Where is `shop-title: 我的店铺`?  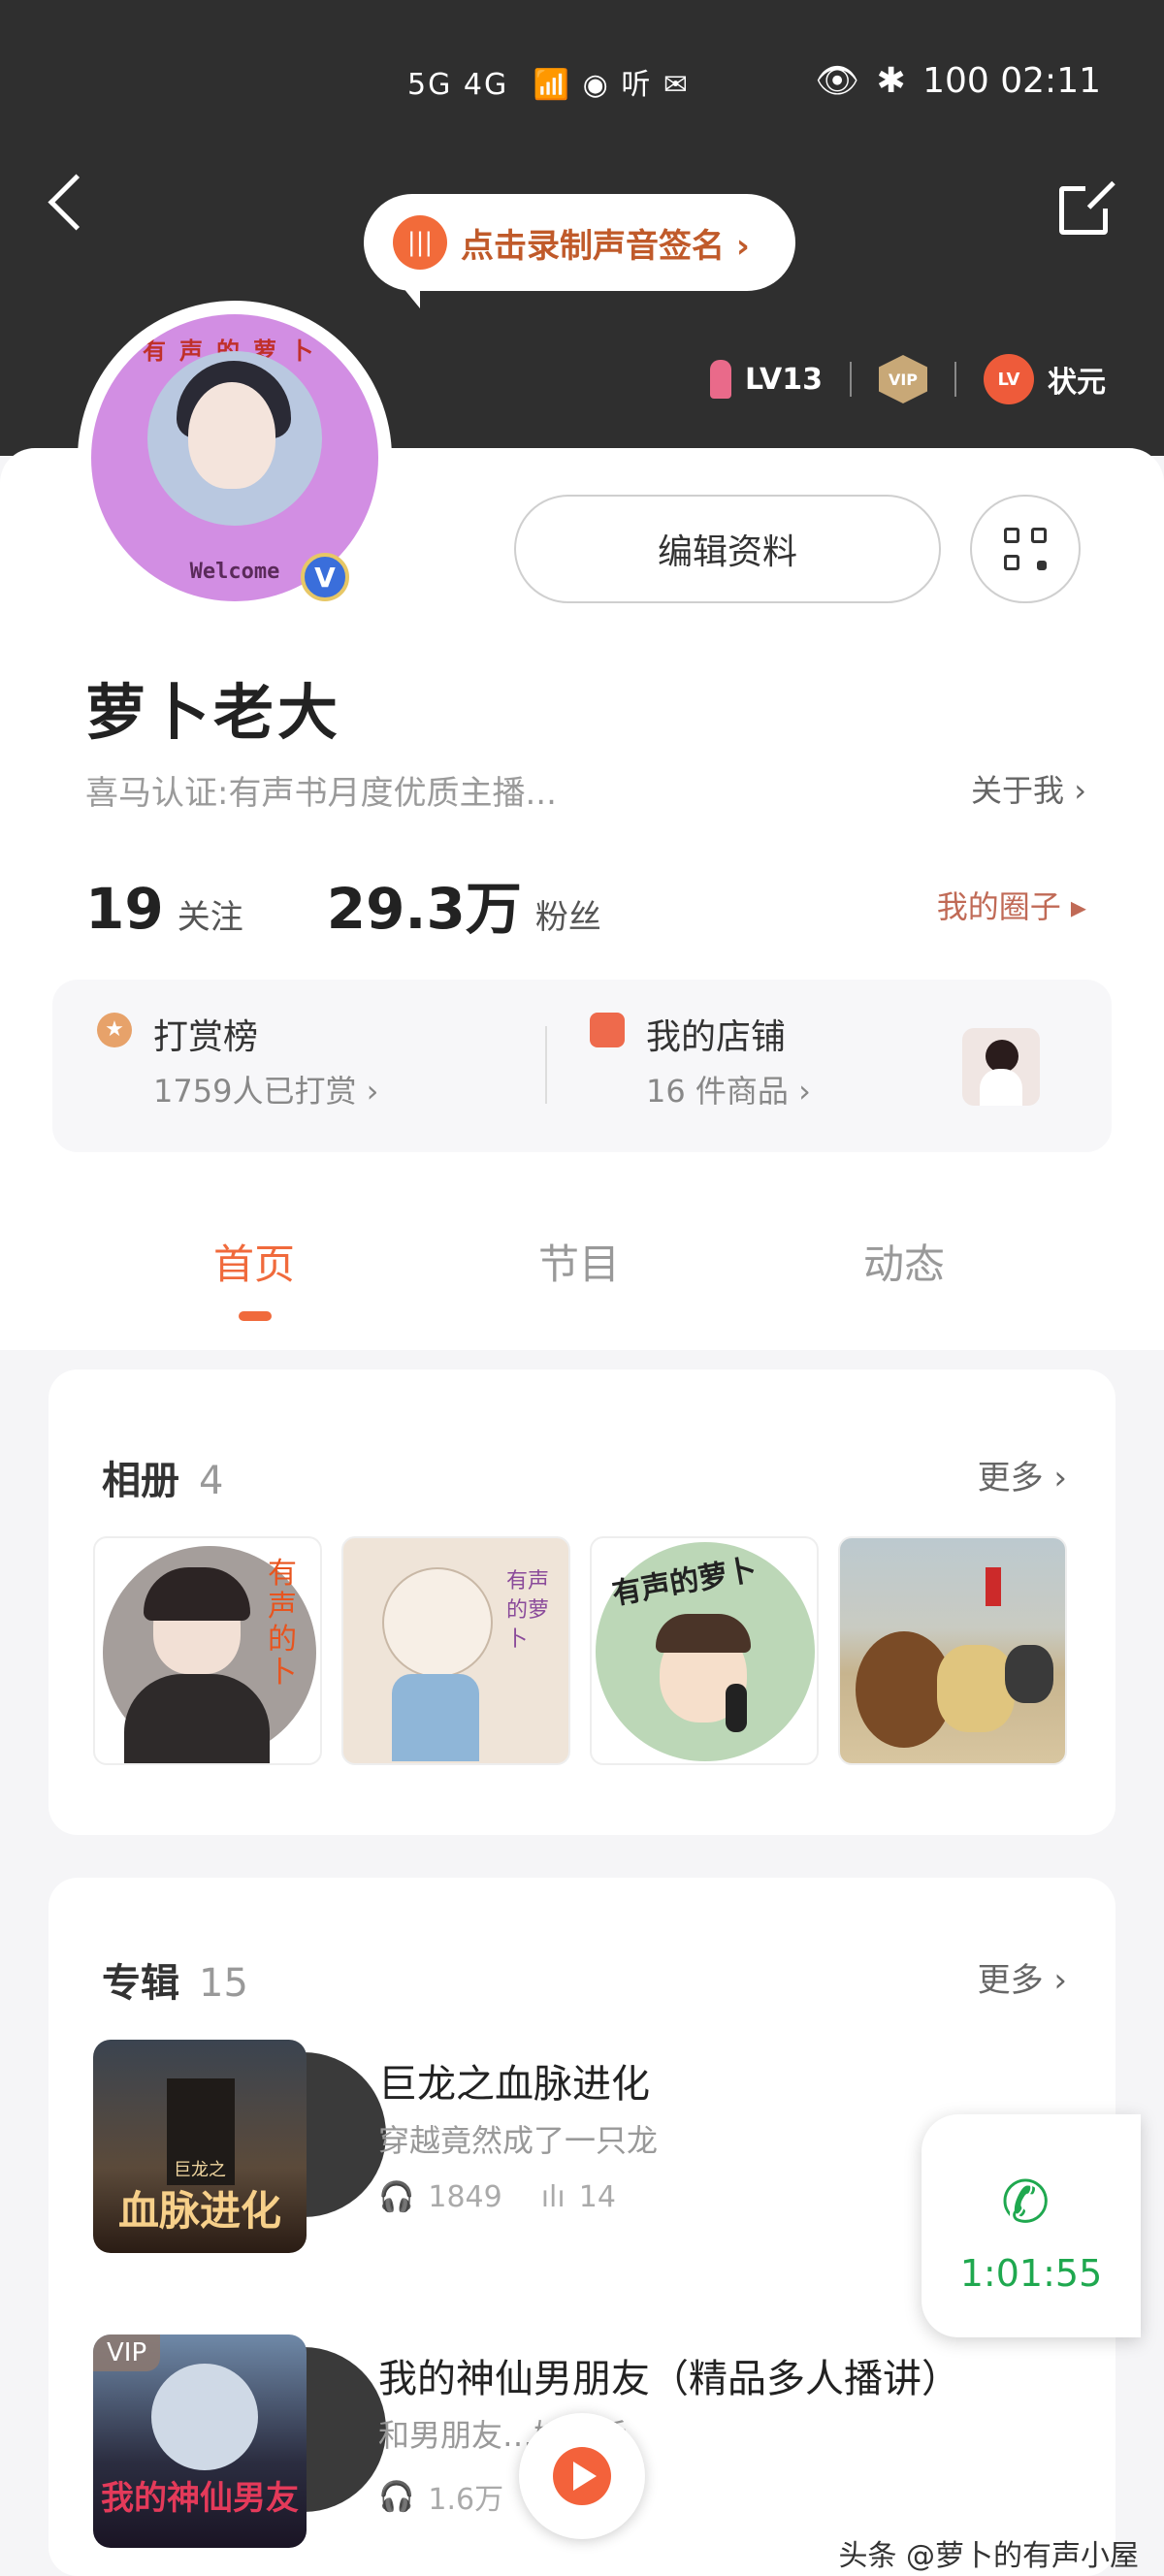 shop-title: 我的店铺 is located at coordinates (716, 1037).